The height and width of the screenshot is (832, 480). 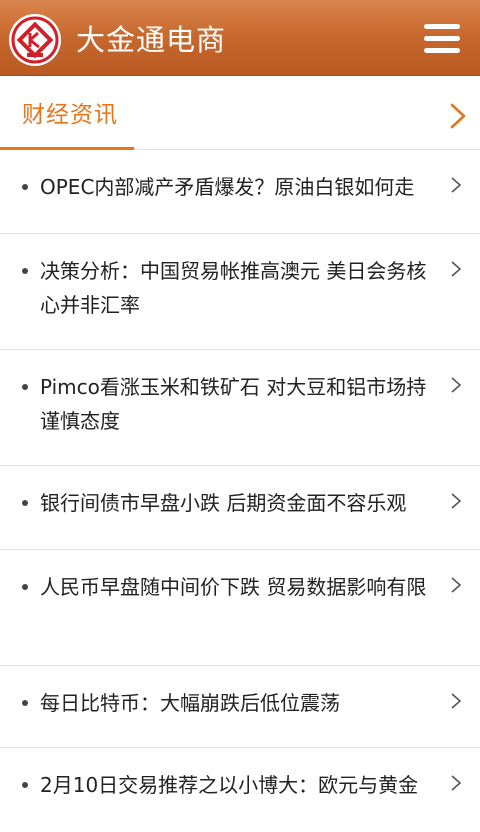 I want to click on news-item: 银行间债市早盘小跌 后期资金面不容乐观, so click(x=240, y=508).